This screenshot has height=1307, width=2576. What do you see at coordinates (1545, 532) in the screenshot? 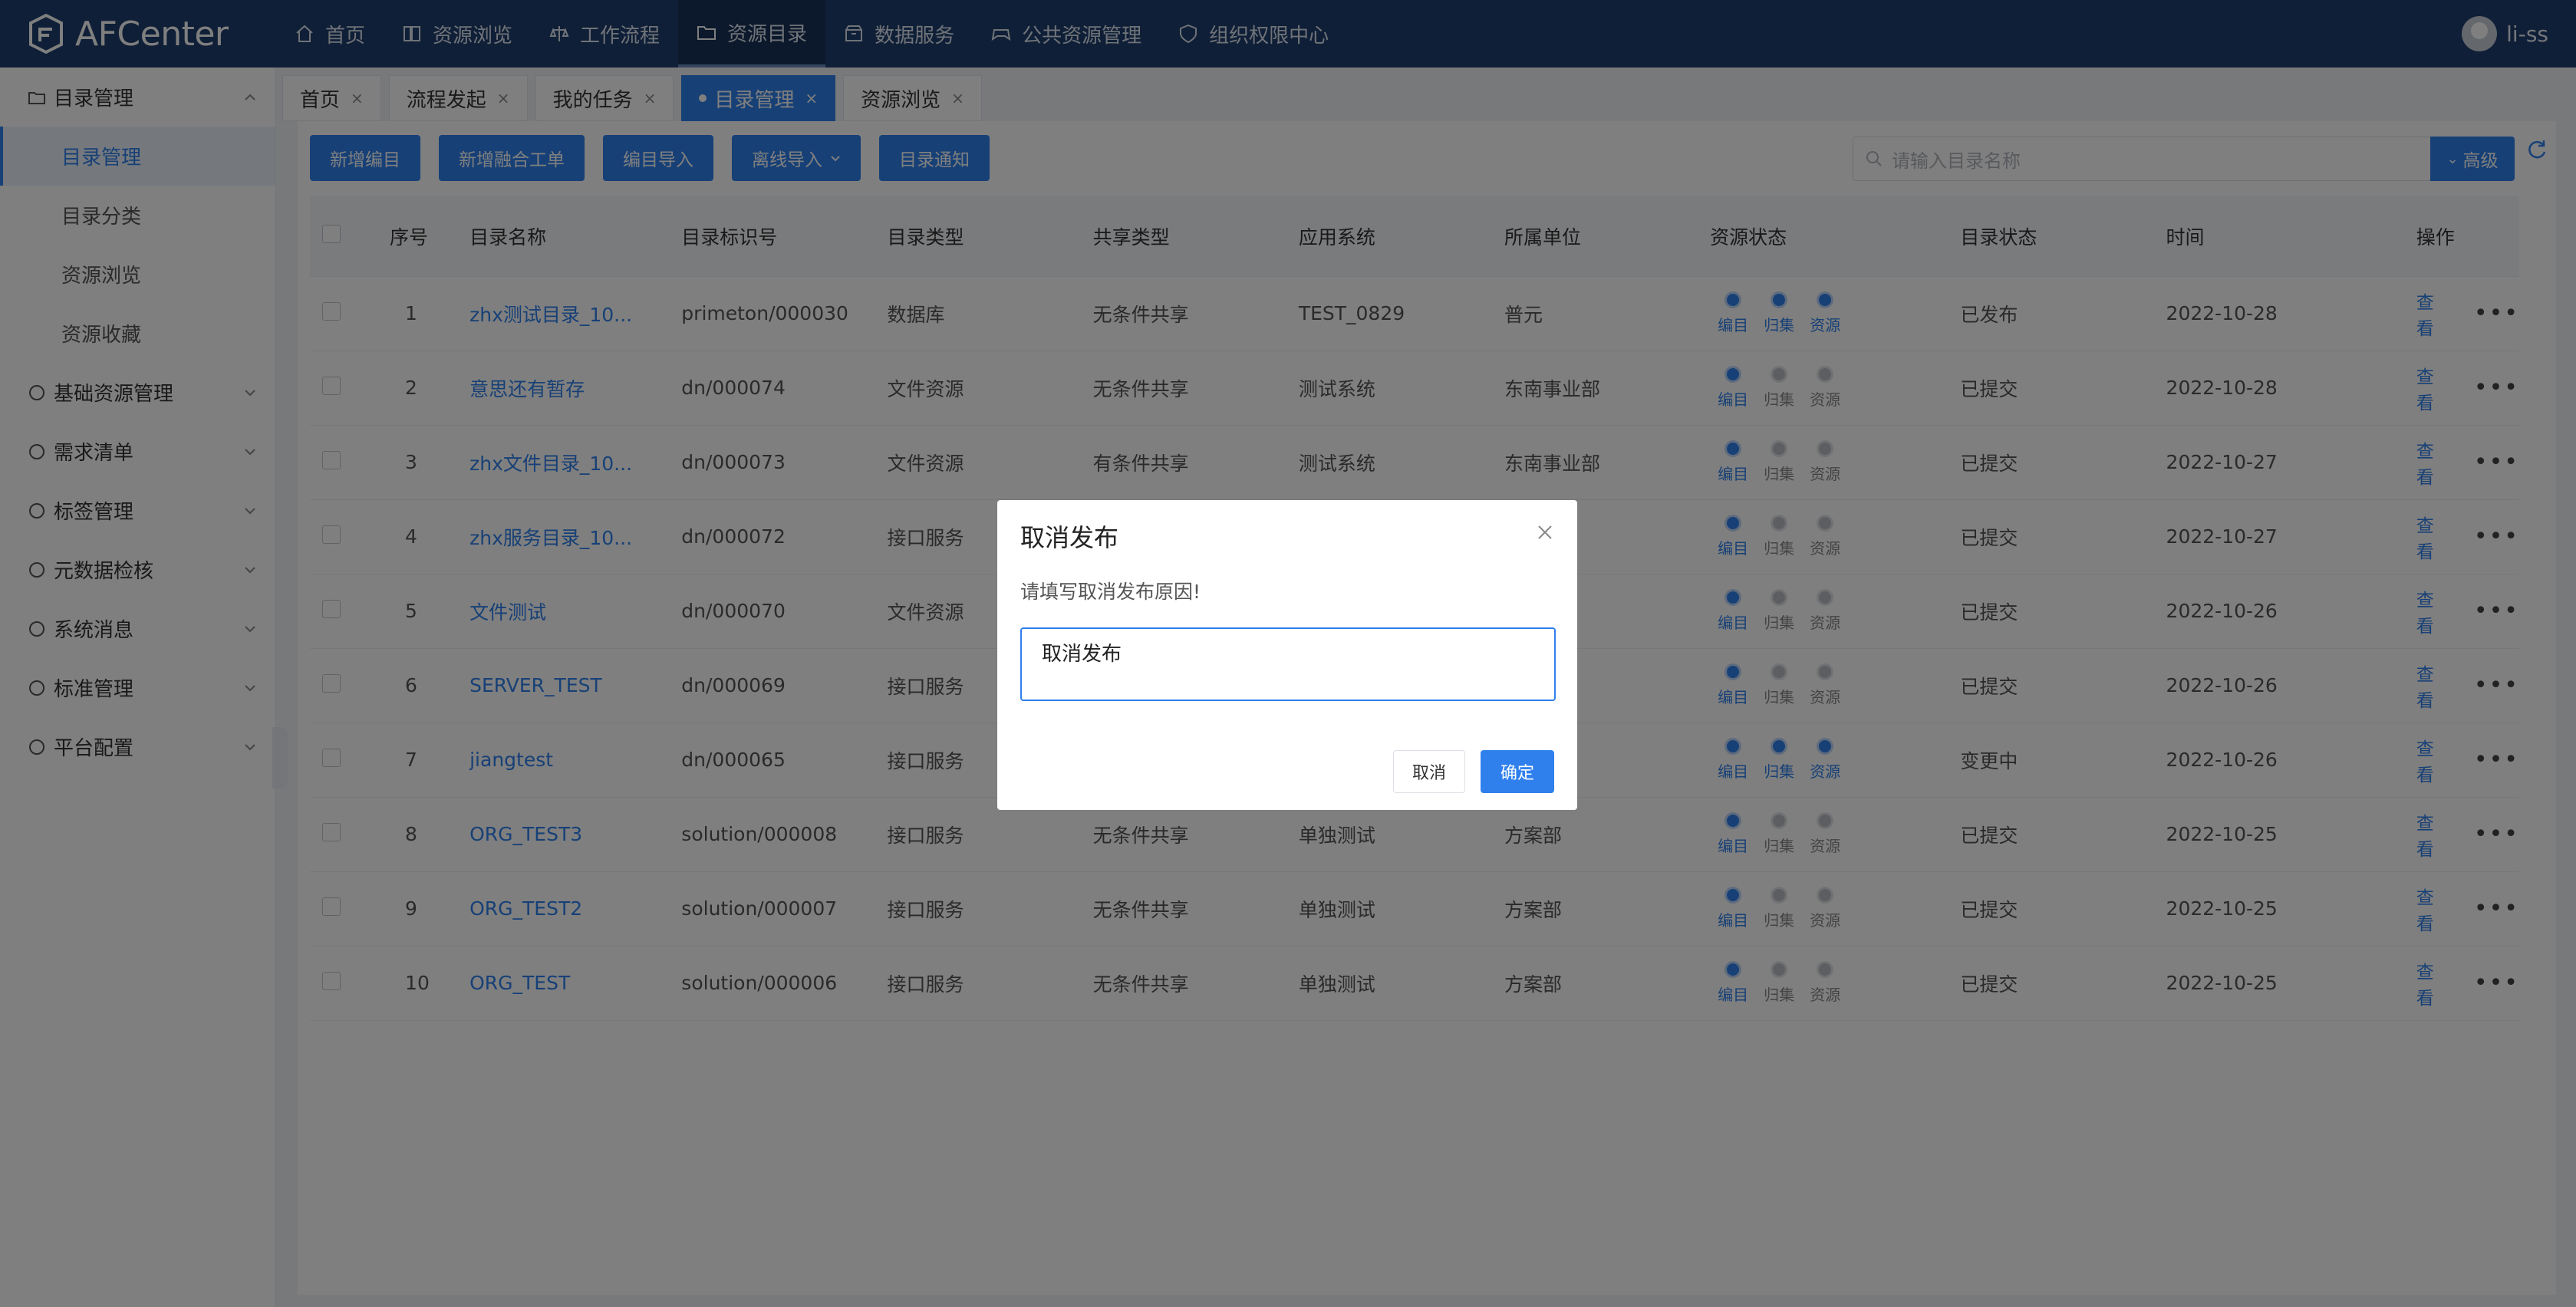
I see `close-icon` at bounding box center [1545, 532].